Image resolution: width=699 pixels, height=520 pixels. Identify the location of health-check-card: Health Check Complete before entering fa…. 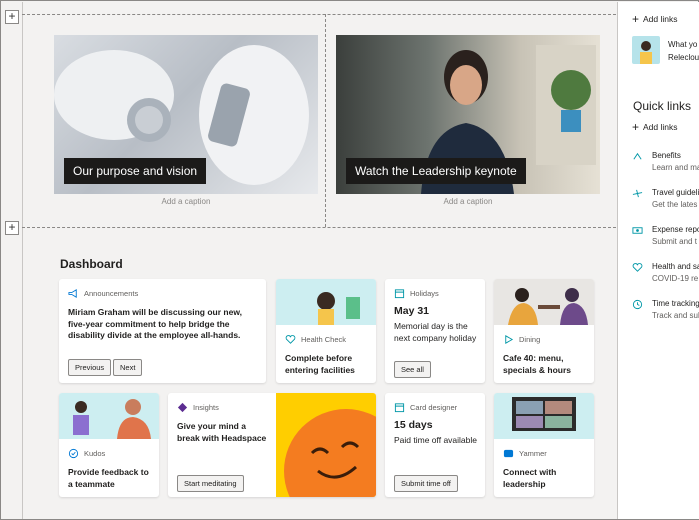
(326, 331).